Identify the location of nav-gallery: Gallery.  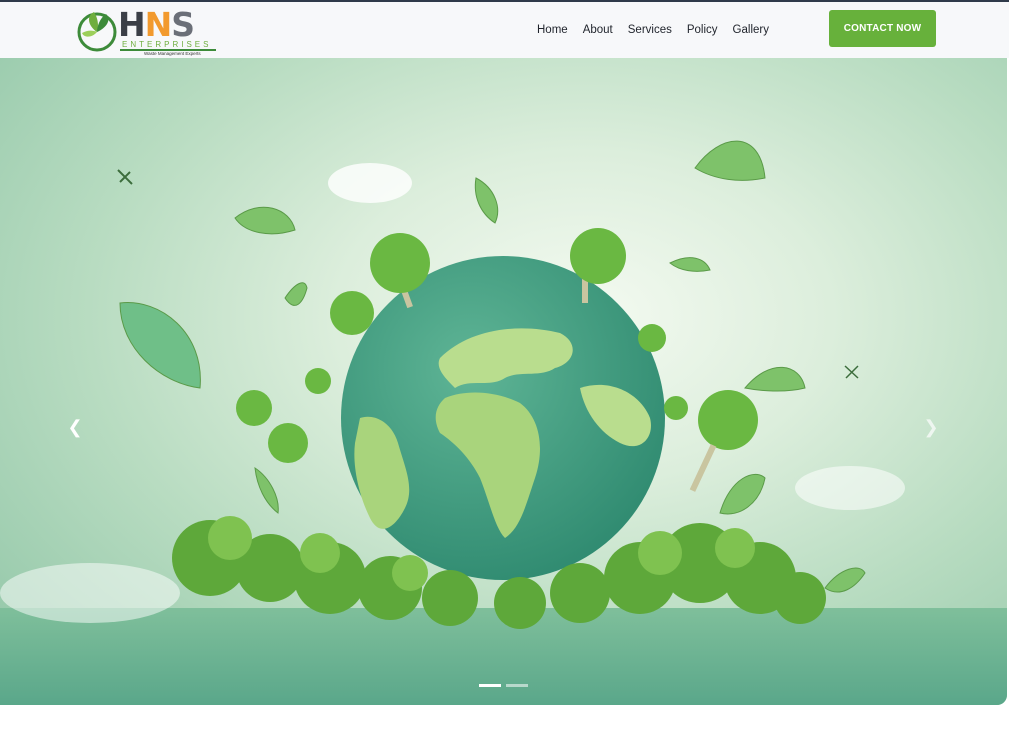
(751, 30).